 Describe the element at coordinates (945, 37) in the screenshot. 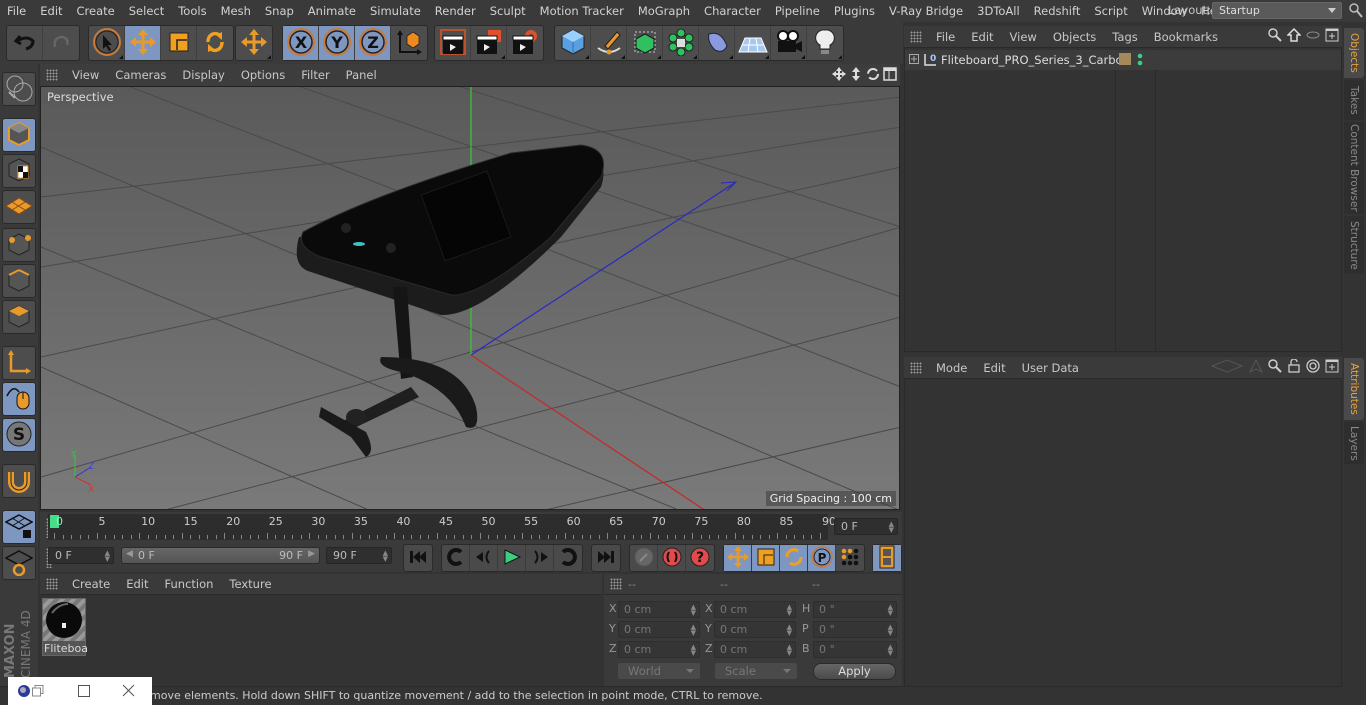

I see `object-menu-file: File` at that location.